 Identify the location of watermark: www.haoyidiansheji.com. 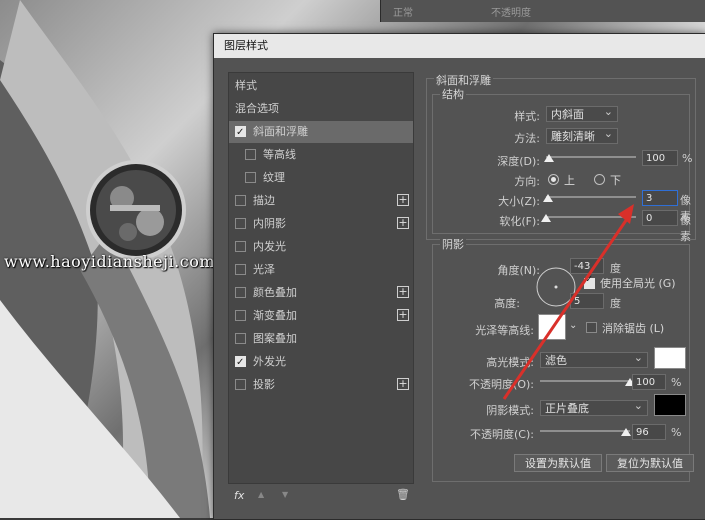
(110, 261).